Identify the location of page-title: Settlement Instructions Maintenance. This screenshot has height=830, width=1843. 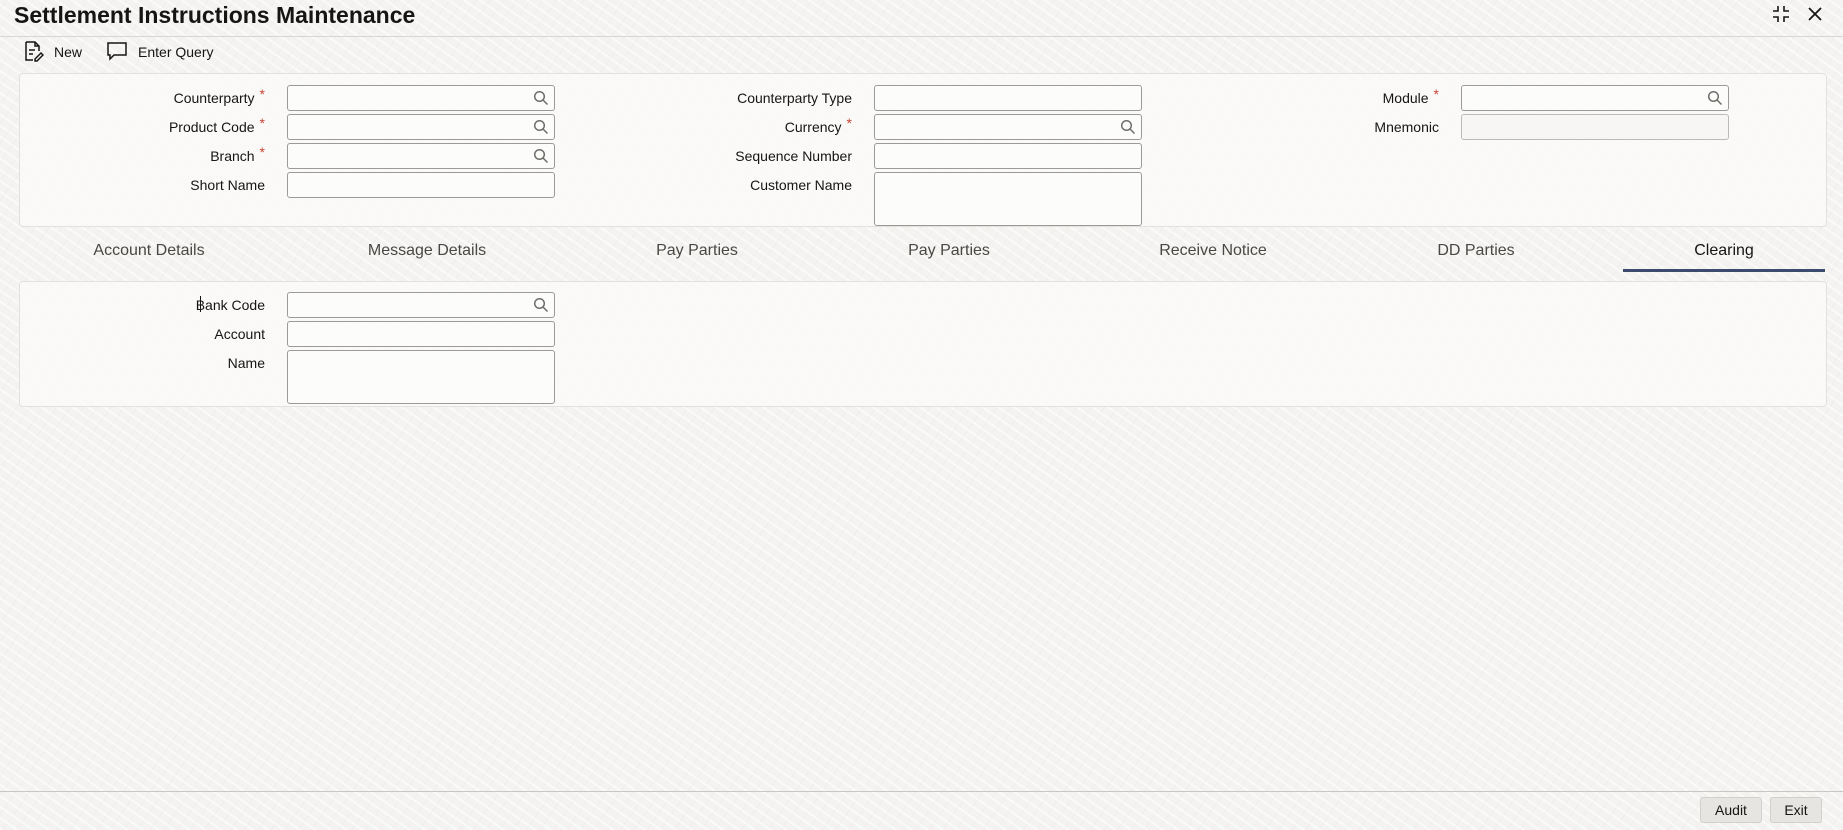
(215, 15).